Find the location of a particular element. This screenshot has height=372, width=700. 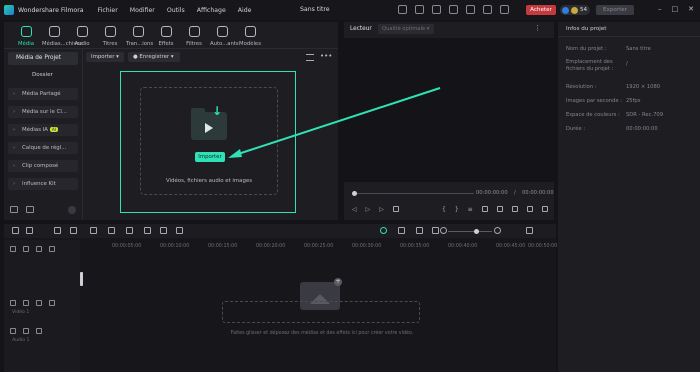

download-icon is located at coordinates (453, 9).